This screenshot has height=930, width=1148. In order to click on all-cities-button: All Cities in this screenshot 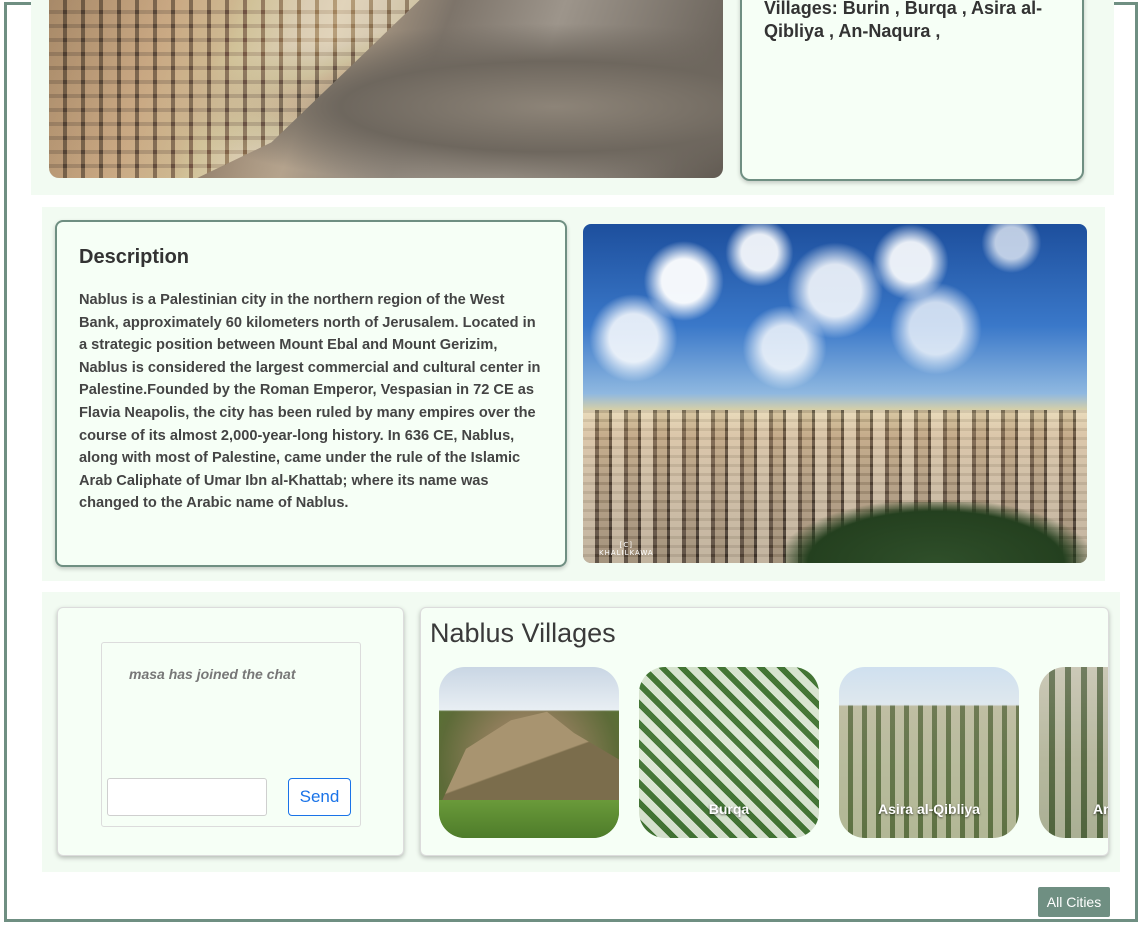, I will do `click(1074, 902)`.